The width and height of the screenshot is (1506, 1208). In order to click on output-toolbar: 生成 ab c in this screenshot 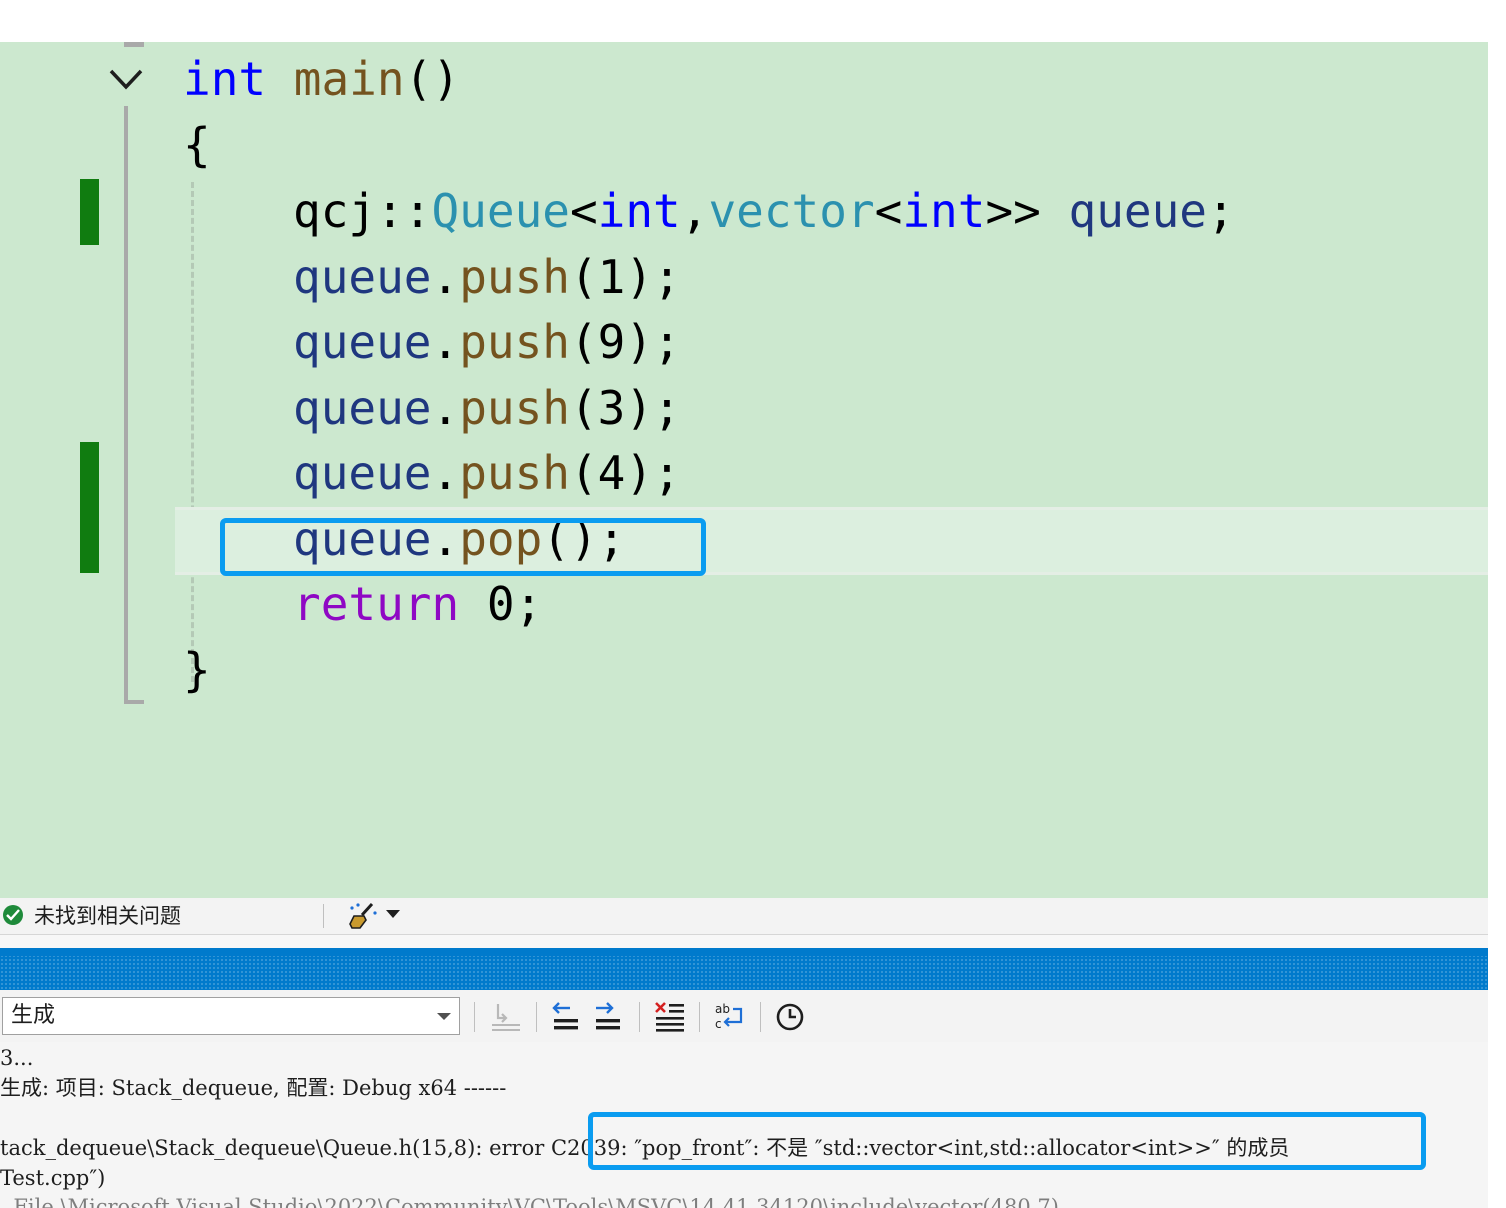, I will do `click(744, 1016)`.